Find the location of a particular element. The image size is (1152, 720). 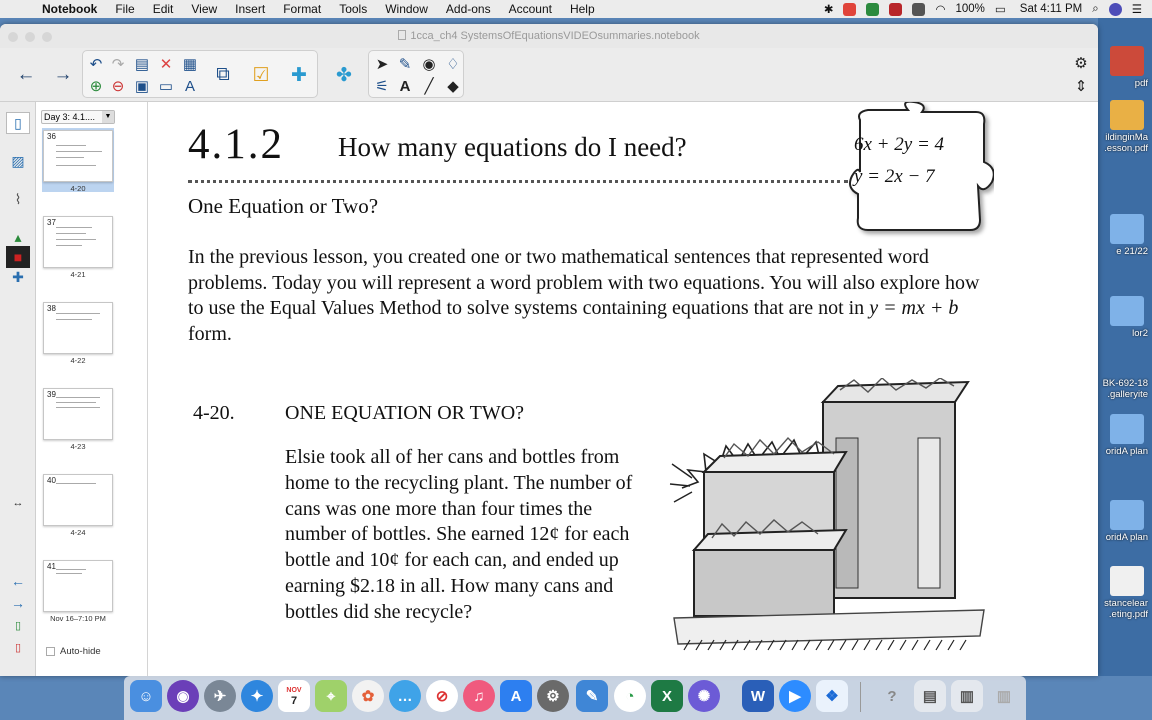

line-tool-icon: ╱ is located at coordinates (429, 86).